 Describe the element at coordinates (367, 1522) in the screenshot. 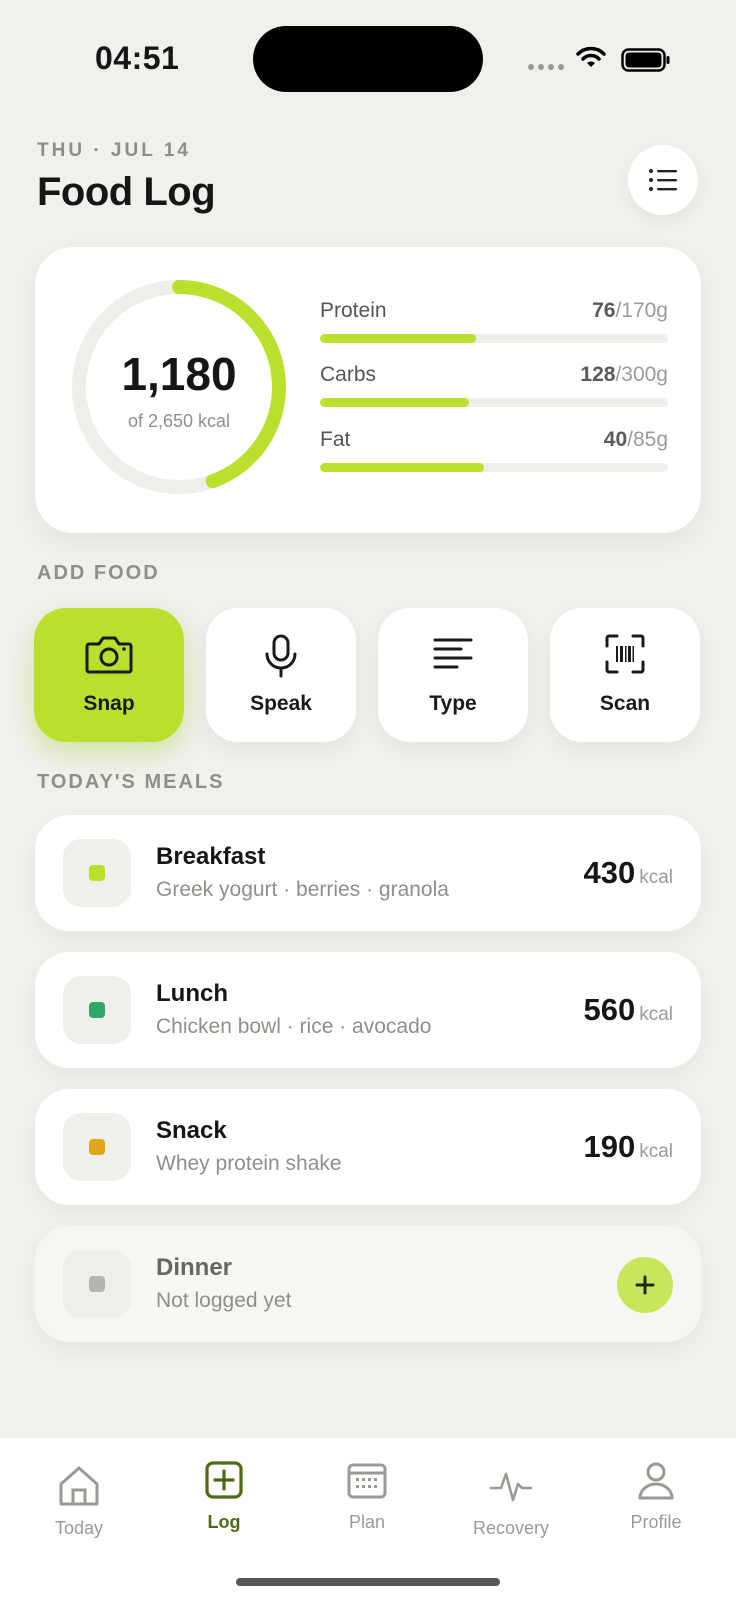

I see `tab-label: Plan` at that location.